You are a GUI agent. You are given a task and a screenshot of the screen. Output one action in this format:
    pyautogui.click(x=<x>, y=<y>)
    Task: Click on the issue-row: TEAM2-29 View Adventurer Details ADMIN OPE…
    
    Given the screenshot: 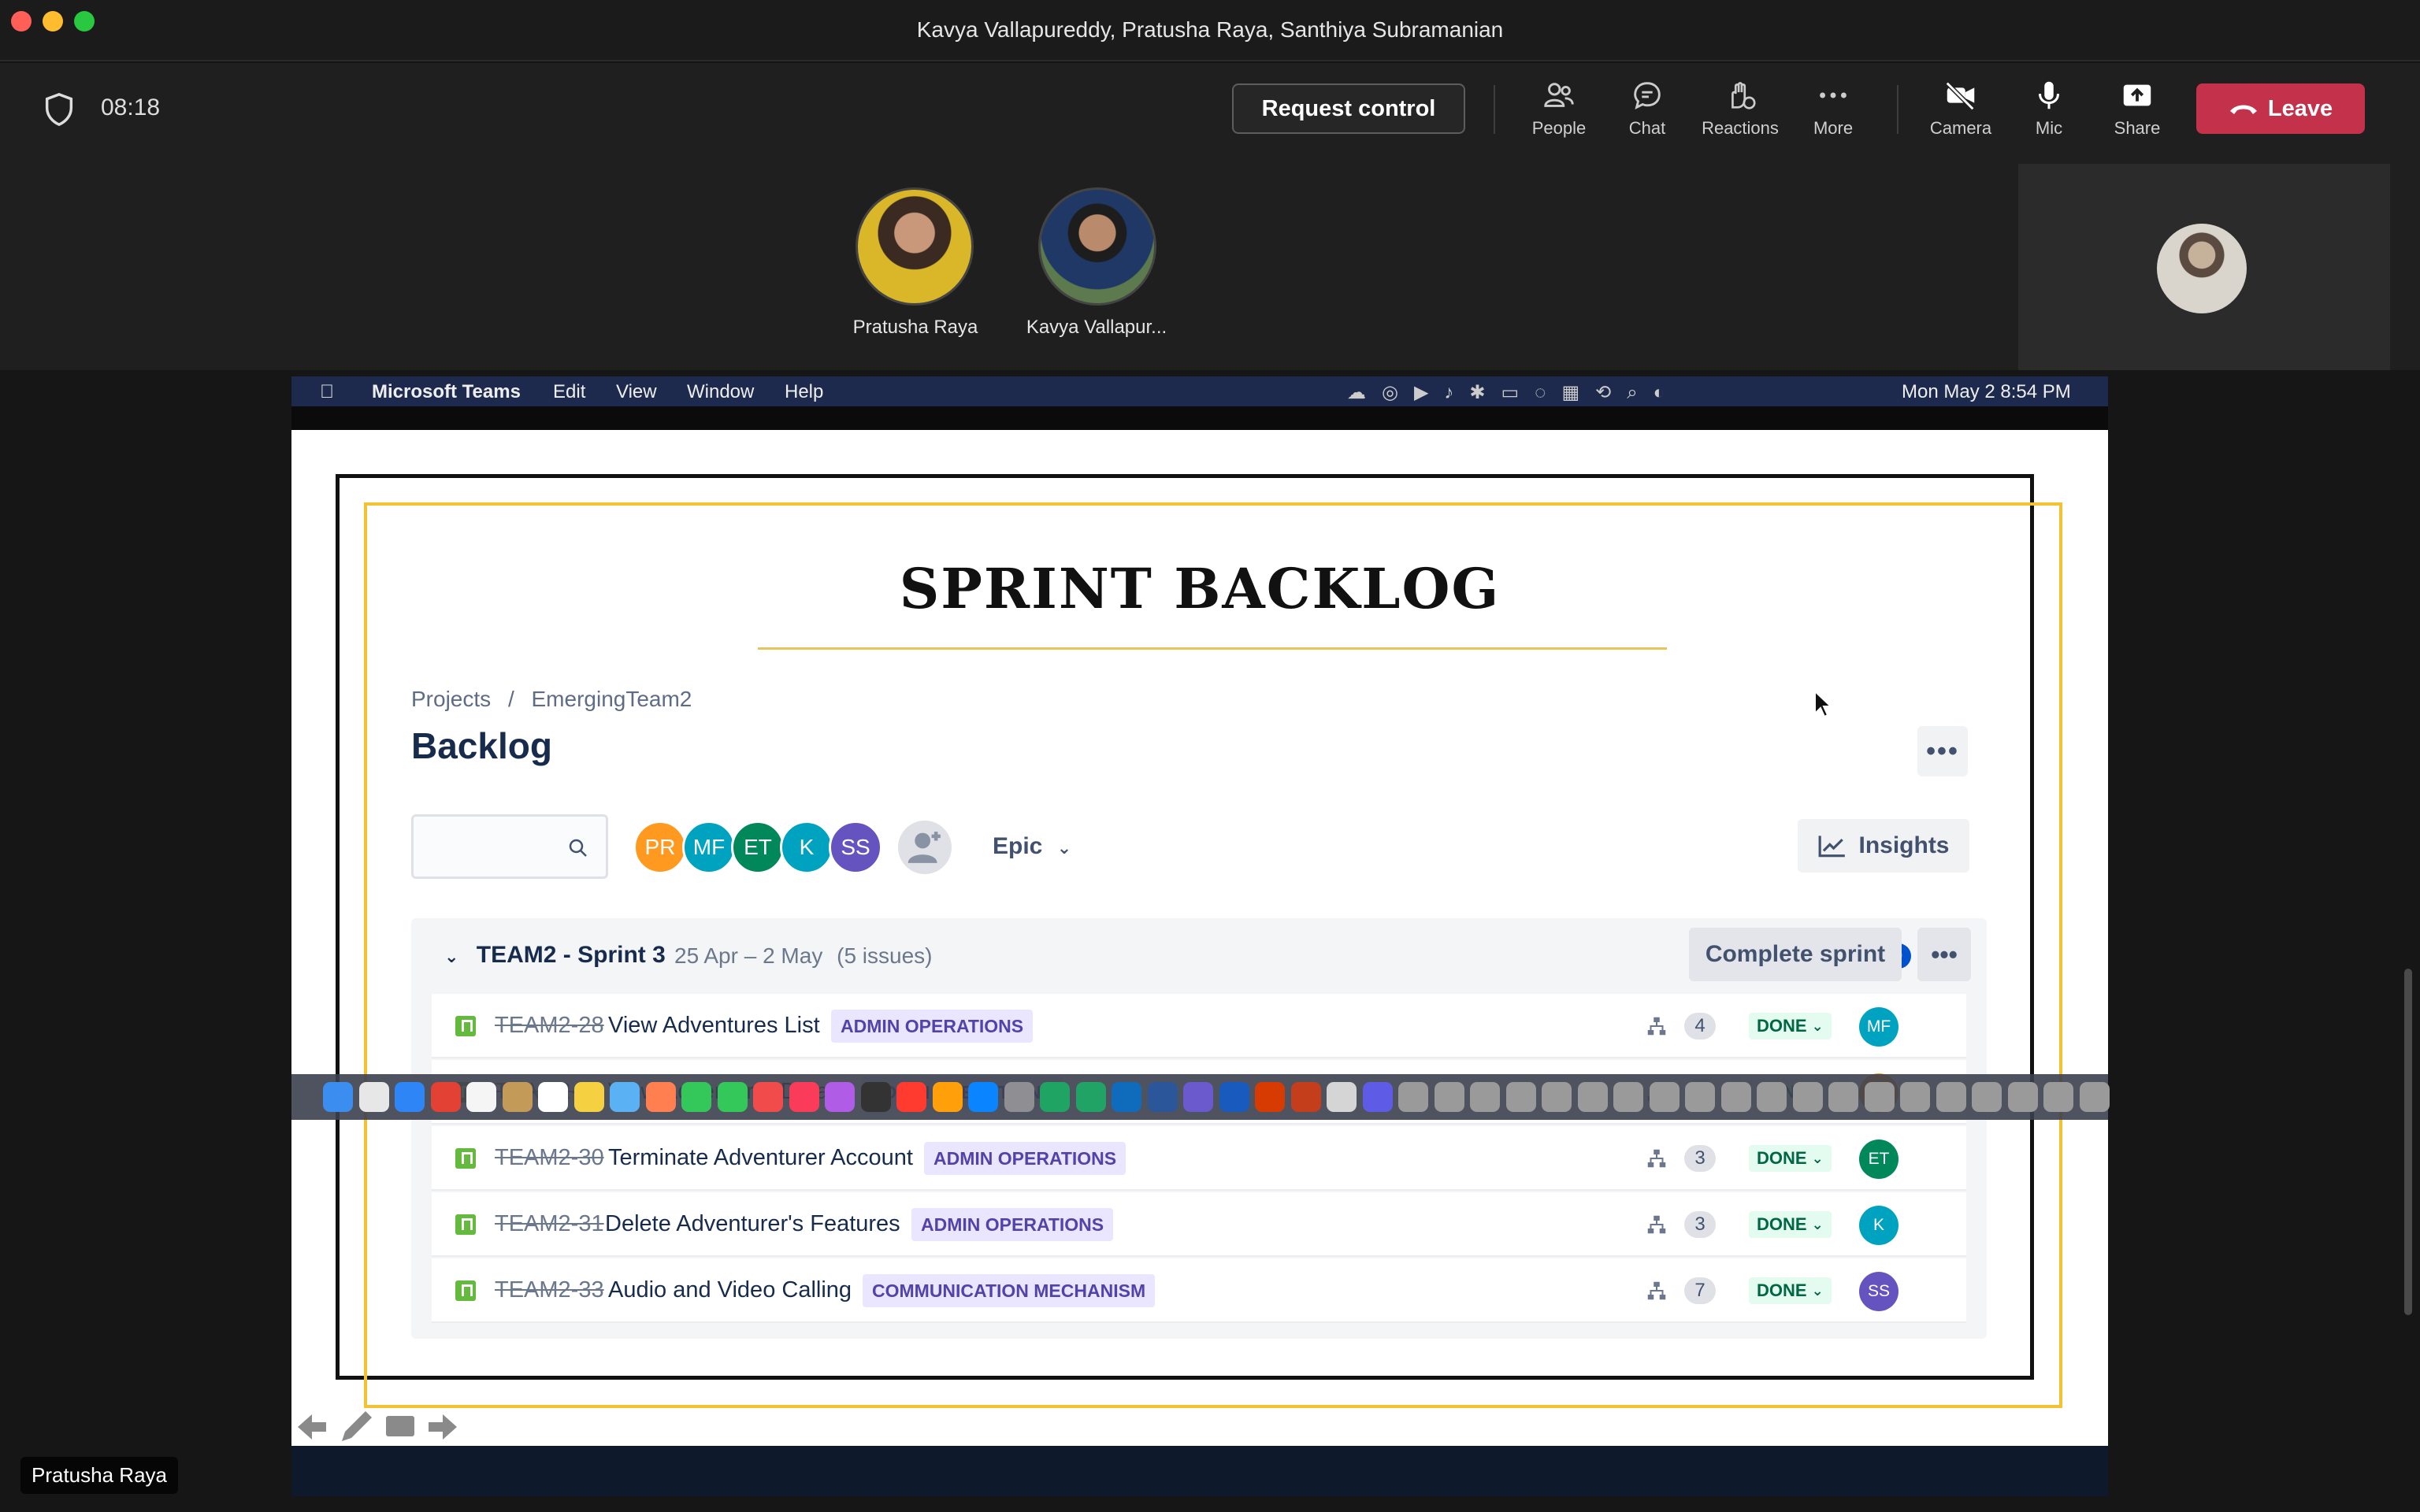 What is the action you would take?
    pyautogui.click(x=1199, y=1092)
    